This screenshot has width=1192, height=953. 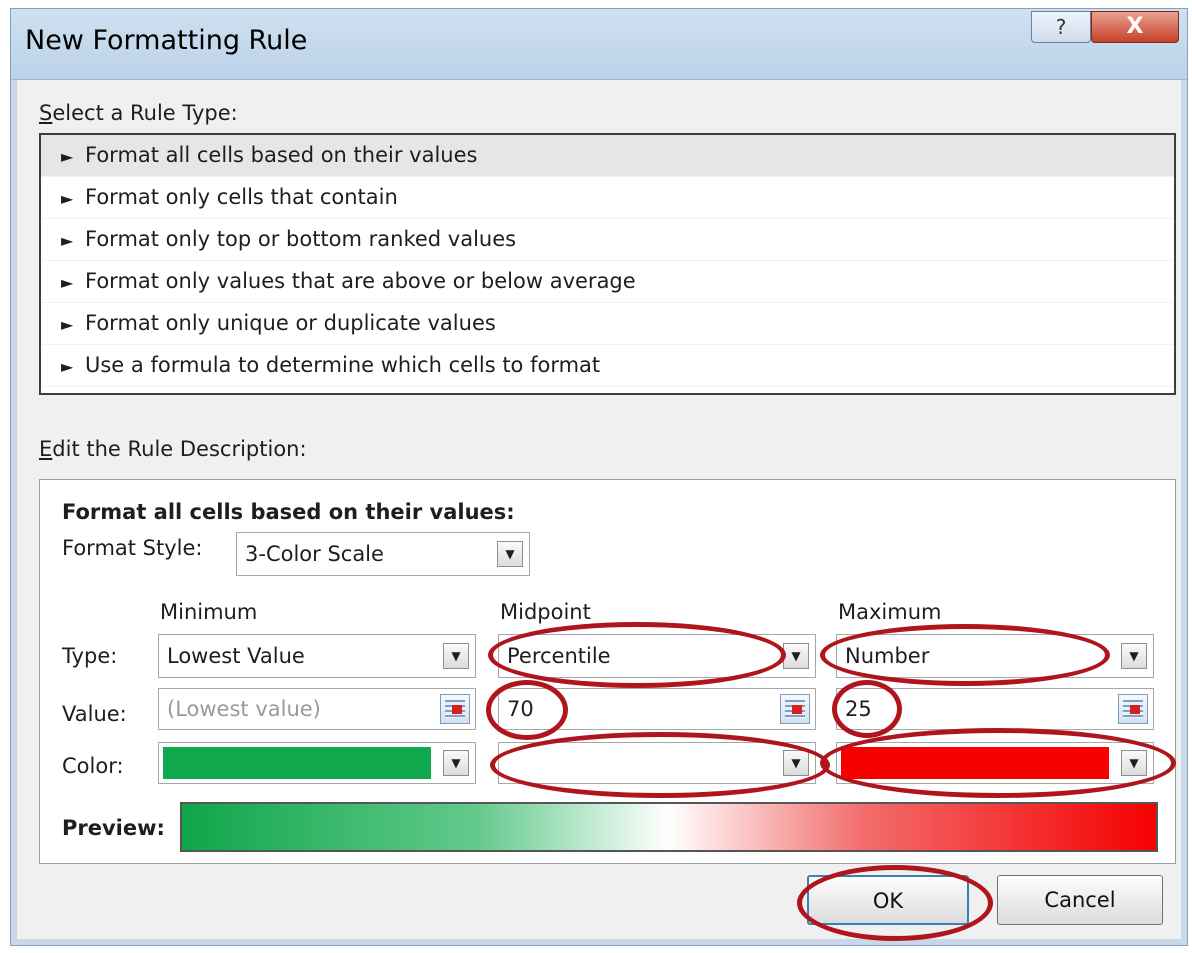 What do you see at coordinates (559, 656) in the screenshot?
I see `midpoint-type-value: Percentile` at bounding box center [559, 656].